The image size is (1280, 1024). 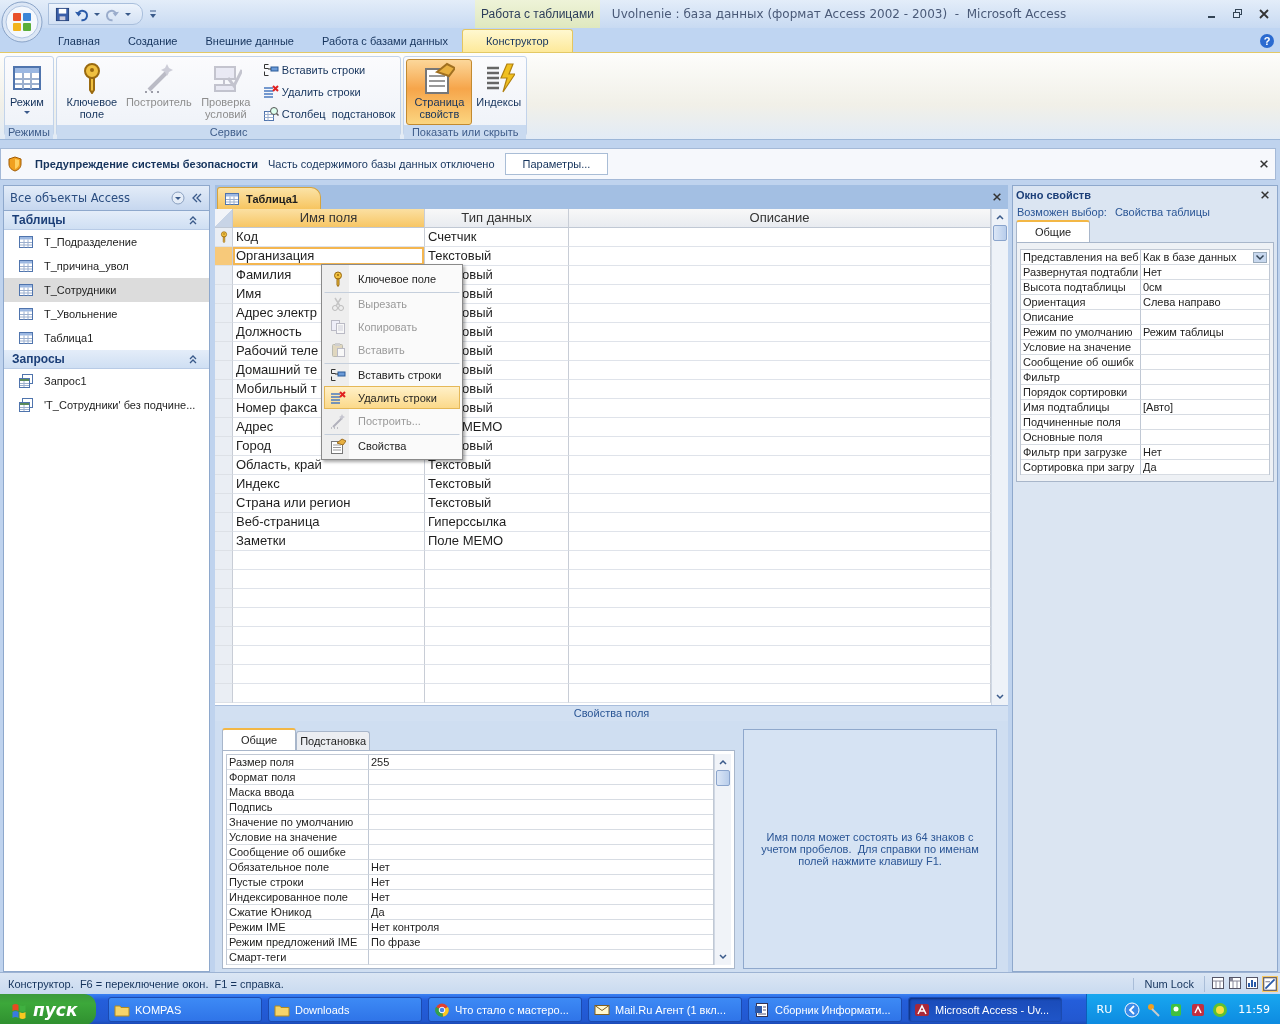 I want to click on contextual-tab-label: Работа с таблицами, so click(x=537, y=14).